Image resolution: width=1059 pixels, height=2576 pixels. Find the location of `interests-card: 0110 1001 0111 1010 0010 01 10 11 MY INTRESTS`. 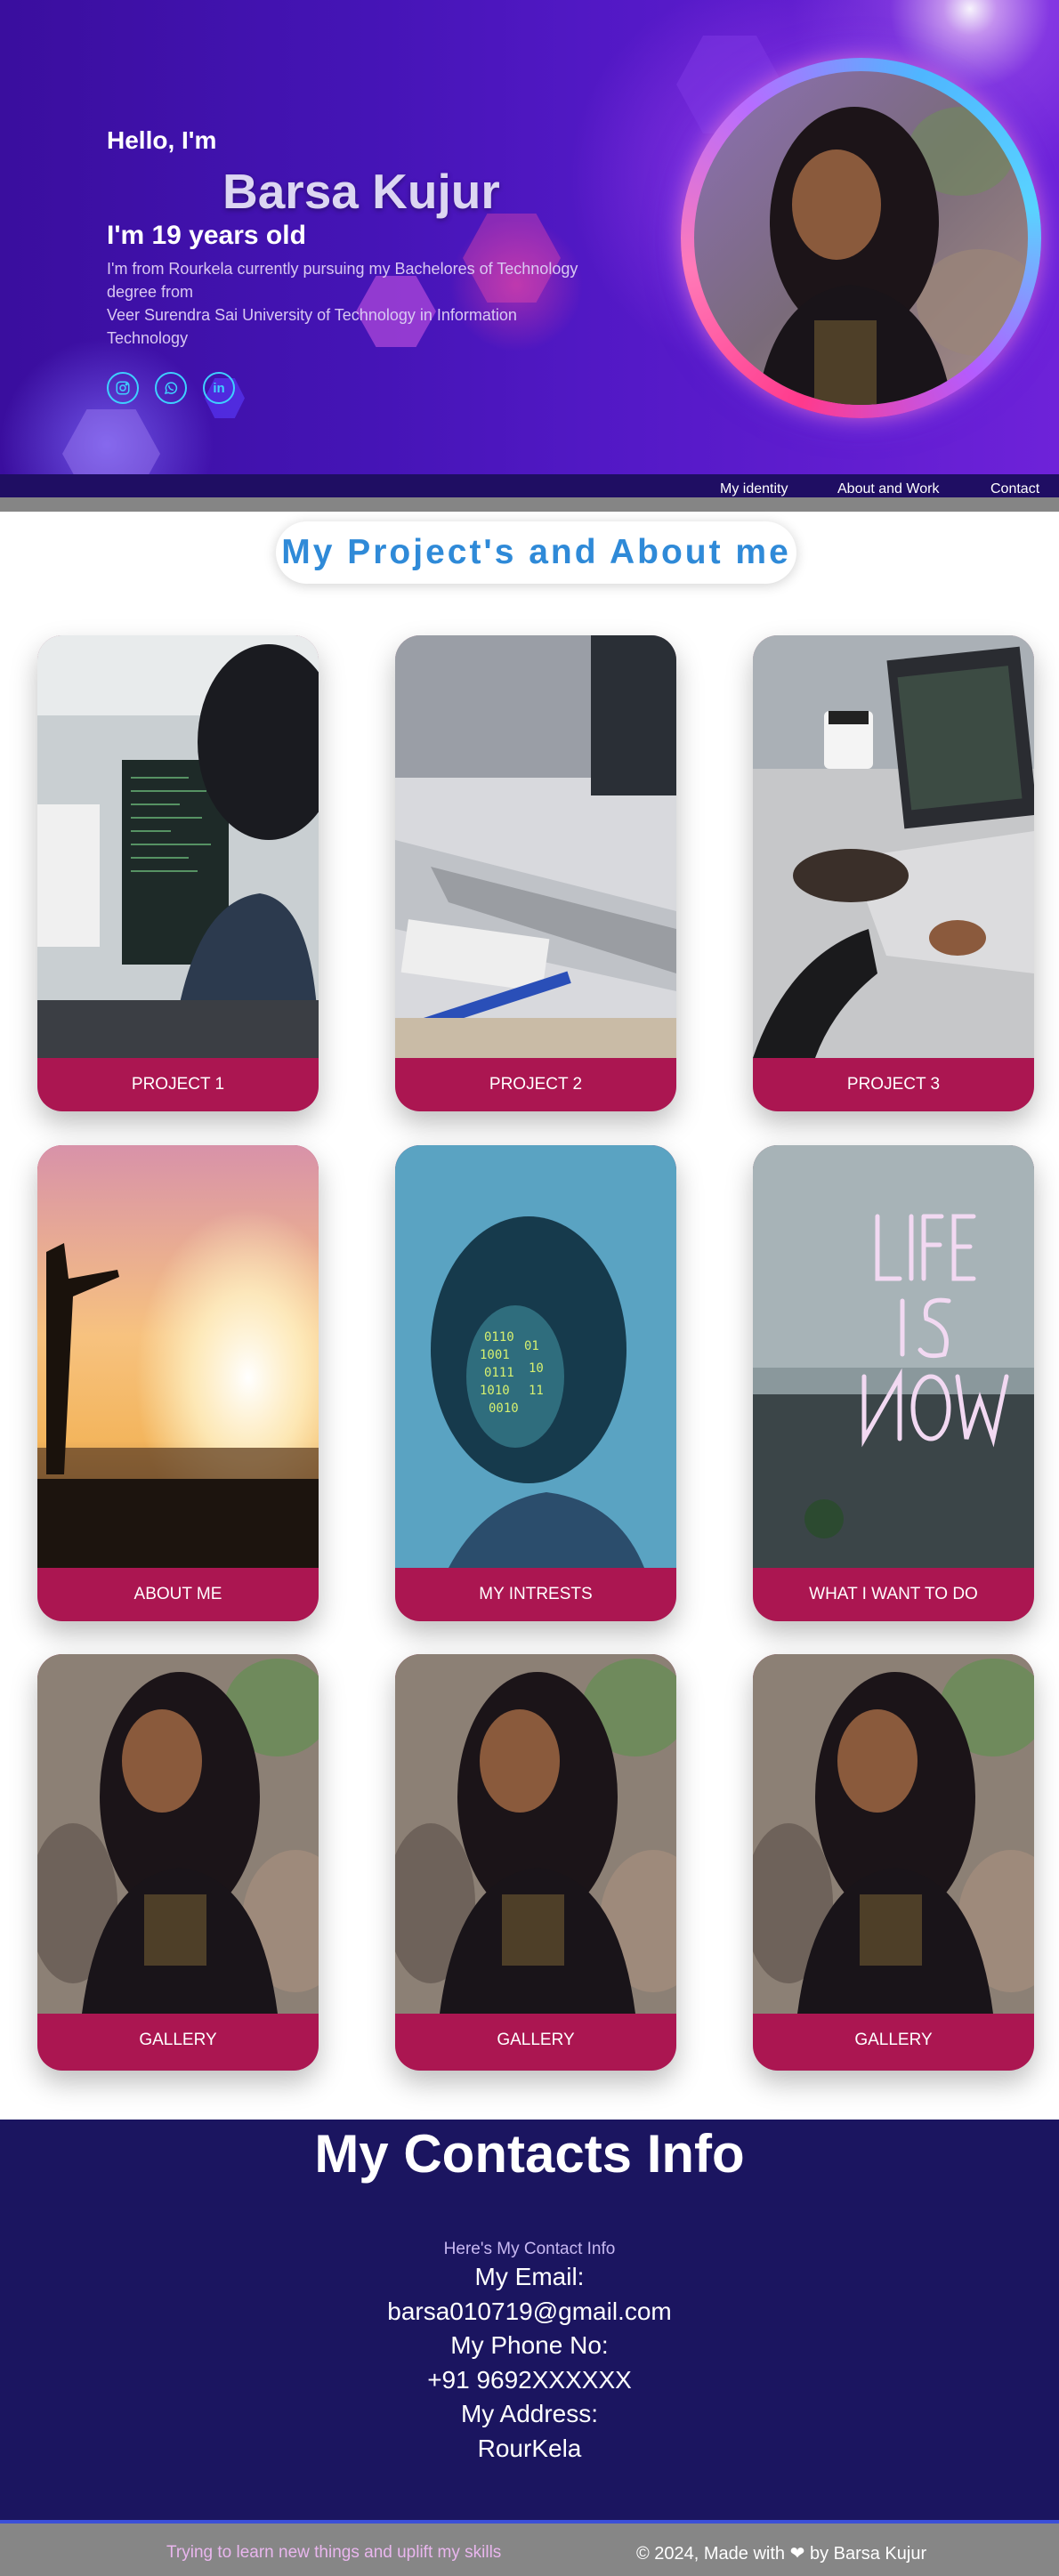

interests-card: 0110 1001 0111 1010 0010 01 10 11 MY INTRESTS is located at coordinates (535, 1383).